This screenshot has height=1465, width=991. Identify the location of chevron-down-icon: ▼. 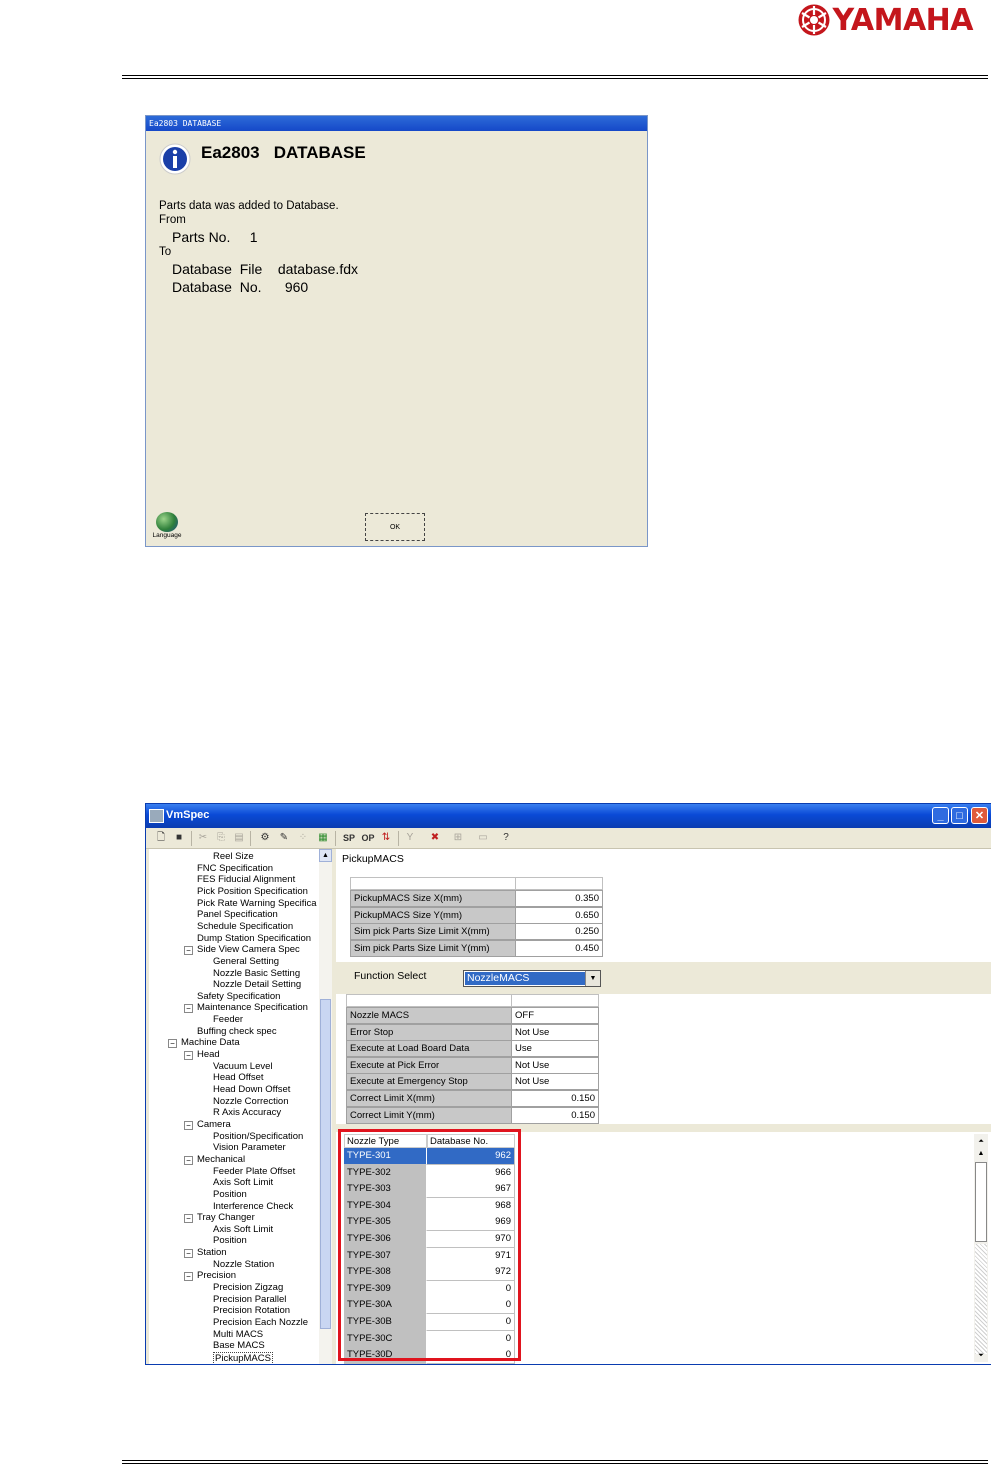
(592, 978).